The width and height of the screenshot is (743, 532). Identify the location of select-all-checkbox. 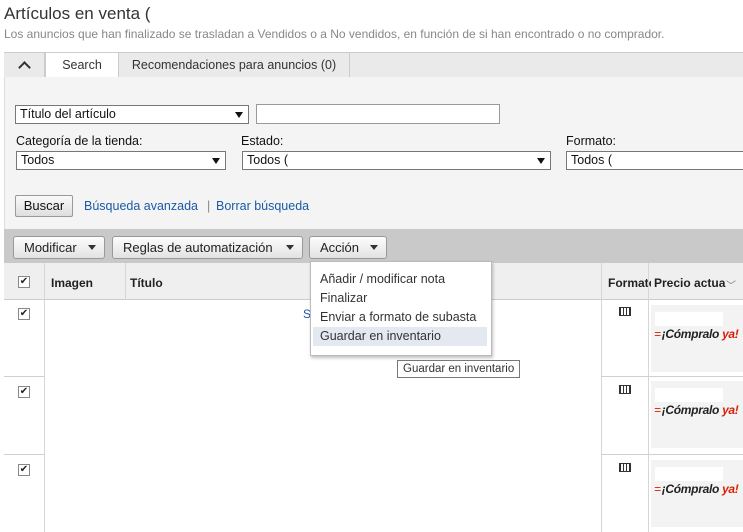
(24, 282).